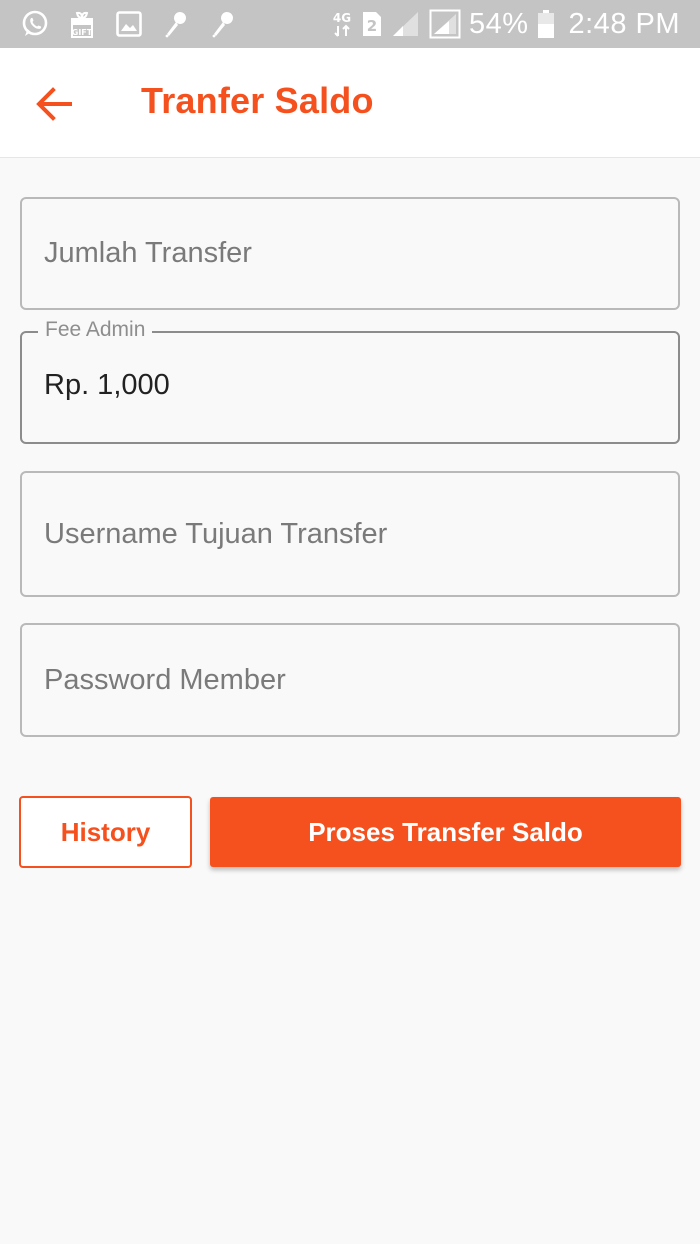  Describe the element at coordinates (342, 18) in the screenshot. I see `svg-text: 4G` at that location.